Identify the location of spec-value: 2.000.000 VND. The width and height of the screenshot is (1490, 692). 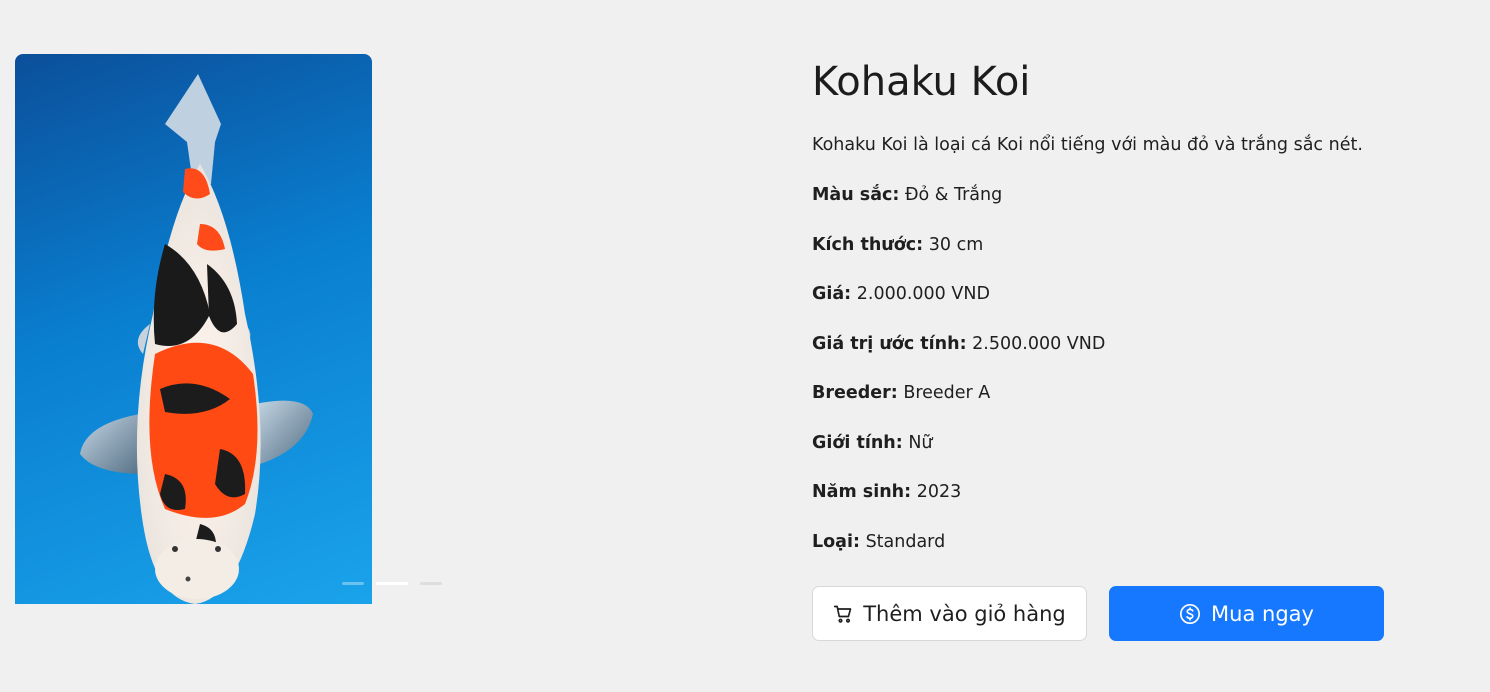
(923, 294).